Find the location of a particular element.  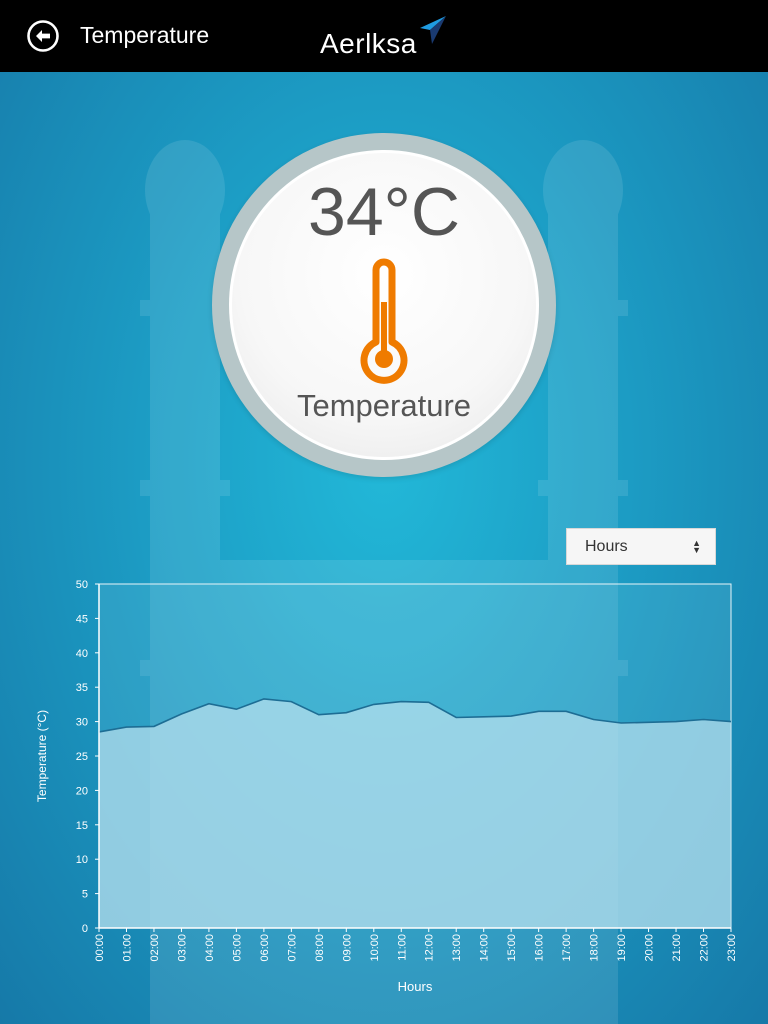

x-axis-label: Hours is located at coordinates (415, 986).